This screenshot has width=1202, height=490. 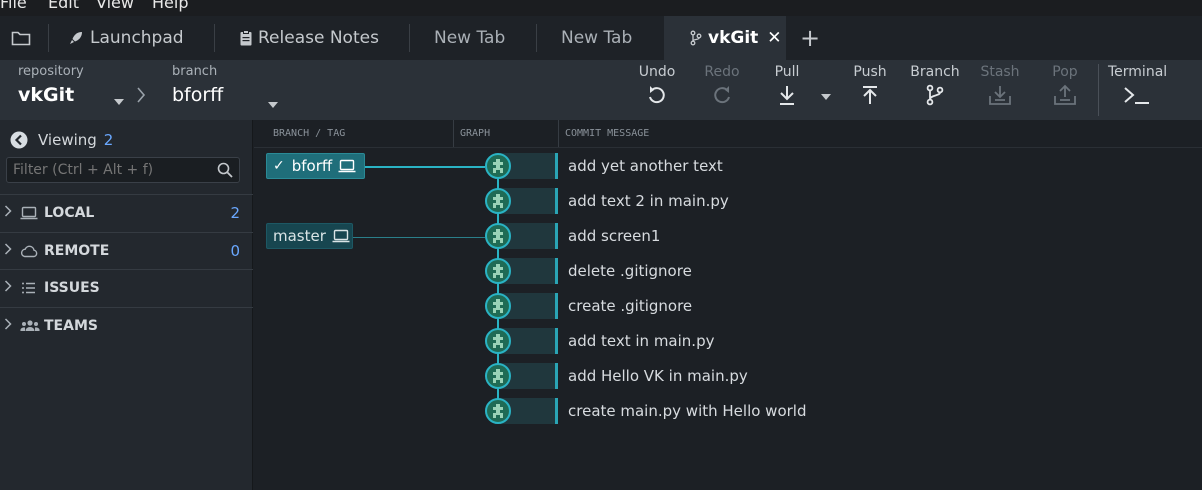 I want to click on menu-edit: Edit, so click(x=63, y=6).